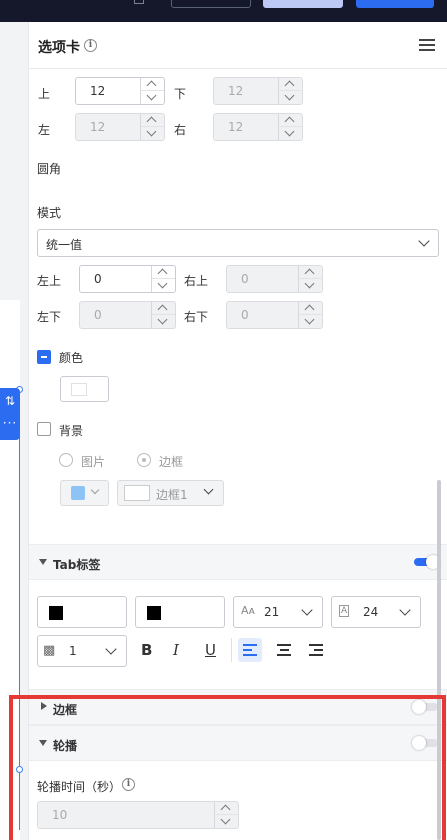  Describe the element at coordinates (44, 130) in the screenshot. I see `padding-left-label: 左` at that location.